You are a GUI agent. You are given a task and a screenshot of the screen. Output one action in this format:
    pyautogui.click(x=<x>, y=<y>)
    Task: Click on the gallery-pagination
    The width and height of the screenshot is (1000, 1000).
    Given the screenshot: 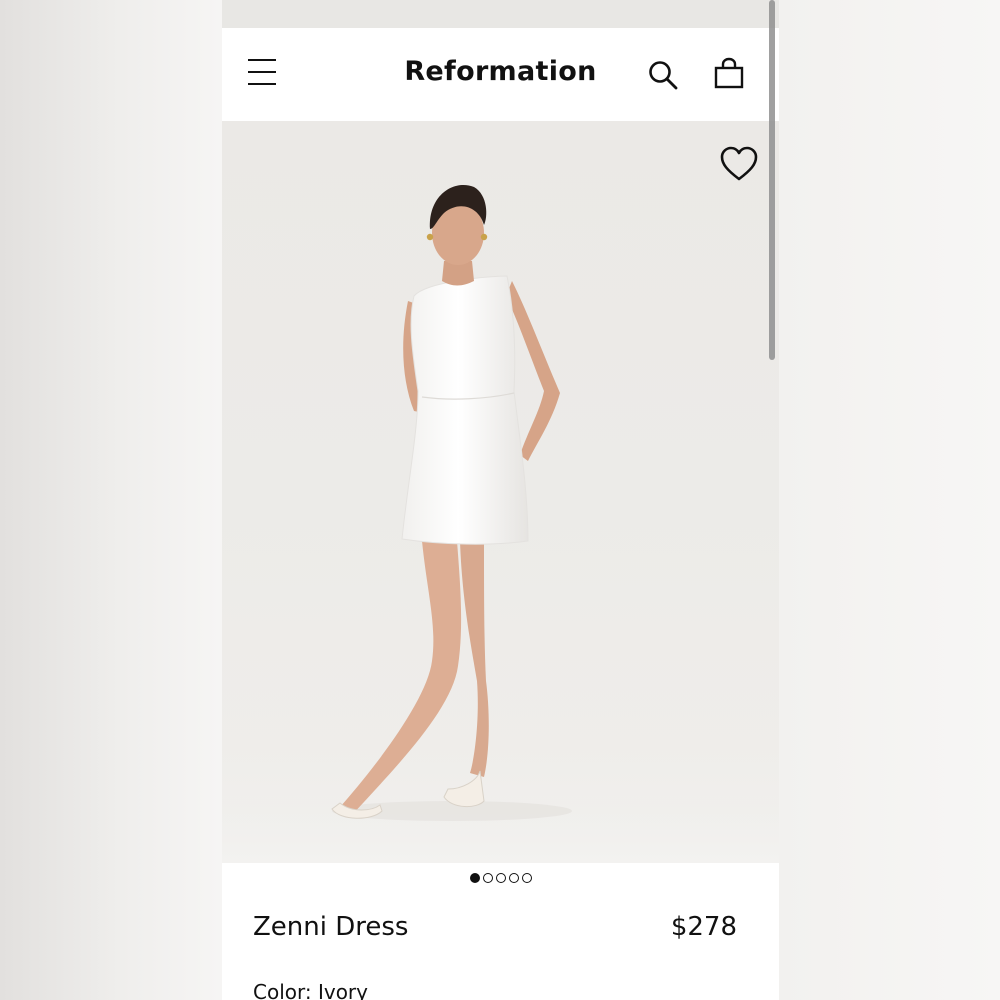 What is the action you would take?
    pyautogui.click(x=500, y=881)
    